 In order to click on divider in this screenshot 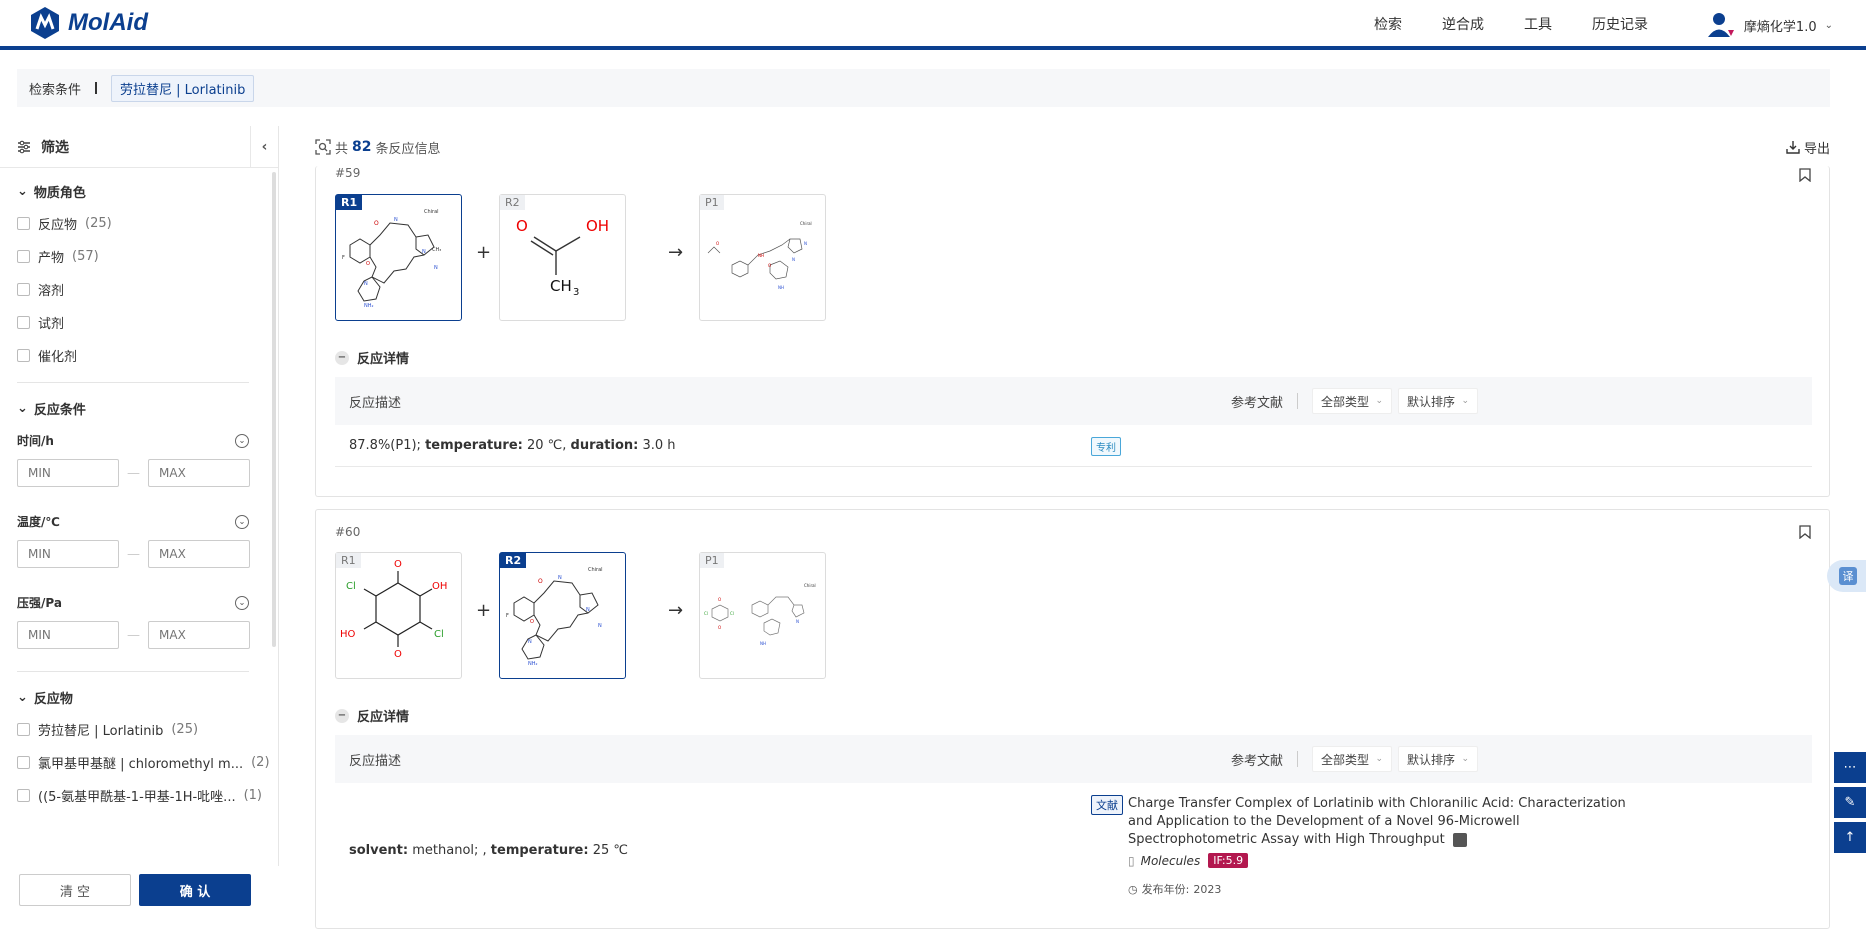, I will do `click(133, 671)`.